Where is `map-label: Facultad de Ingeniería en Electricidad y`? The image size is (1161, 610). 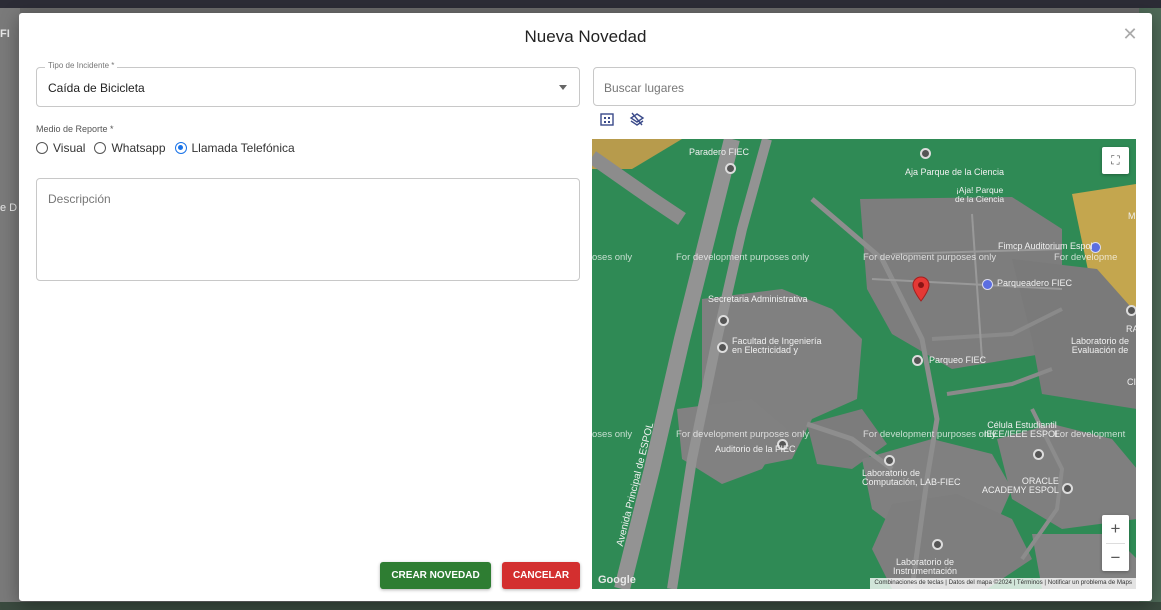
map-label: Facultad de Ingeniería en Electricidad y is located at coordinates (777, 345).